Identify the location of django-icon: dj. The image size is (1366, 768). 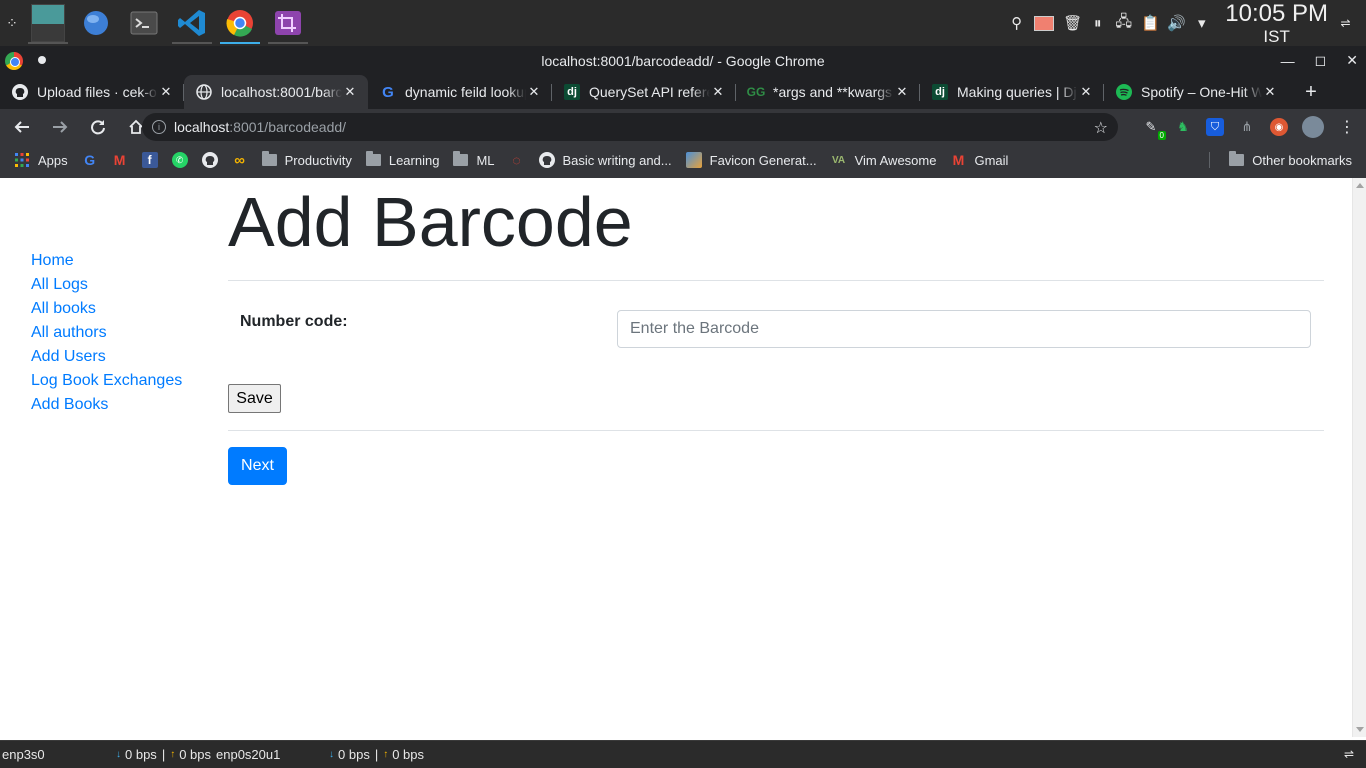
(572, 92).